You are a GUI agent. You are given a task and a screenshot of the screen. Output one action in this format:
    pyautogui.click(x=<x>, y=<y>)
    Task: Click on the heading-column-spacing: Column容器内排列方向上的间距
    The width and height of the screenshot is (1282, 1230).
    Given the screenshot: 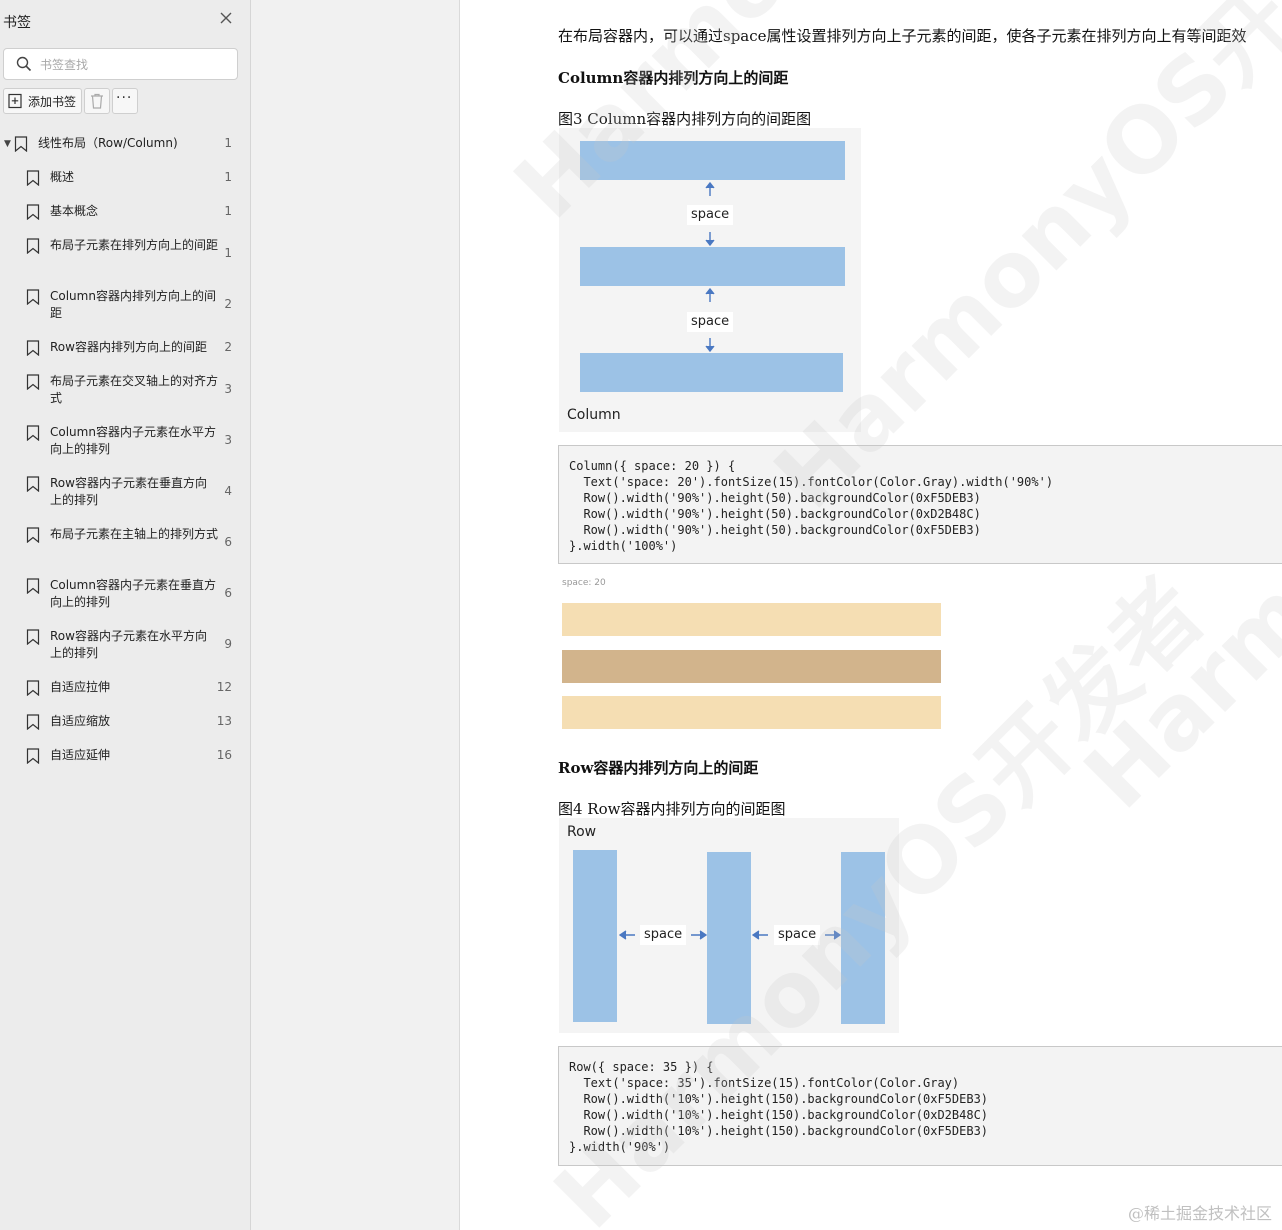 What is the action you would take?
    pyautogui.click(x=673, y=78)
    